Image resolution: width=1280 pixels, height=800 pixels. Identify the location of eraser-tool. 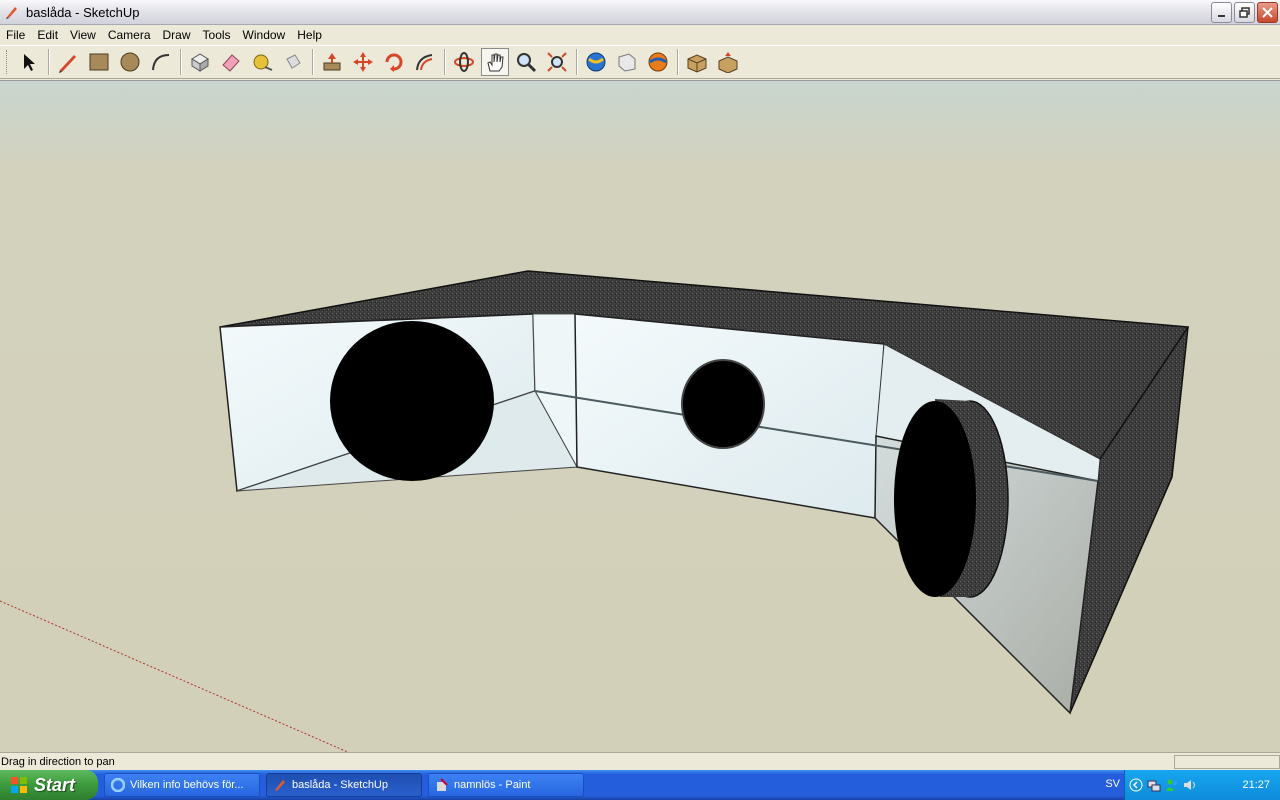
(231, 62).